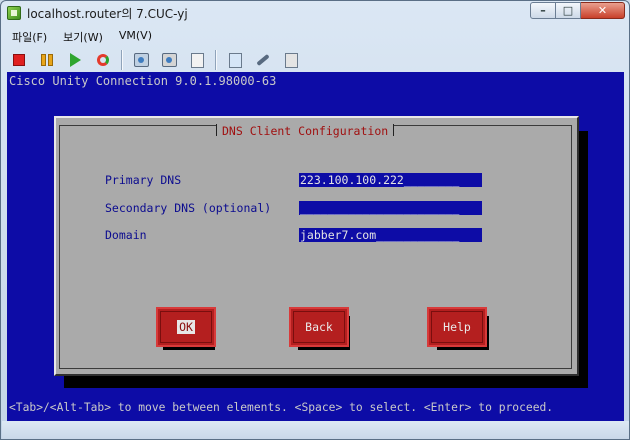  What do you see at coordinates (390, 180) in the screenshot?
I see `primary-dns-input: 223.100.100.222________` at bounding box center [390, 180].